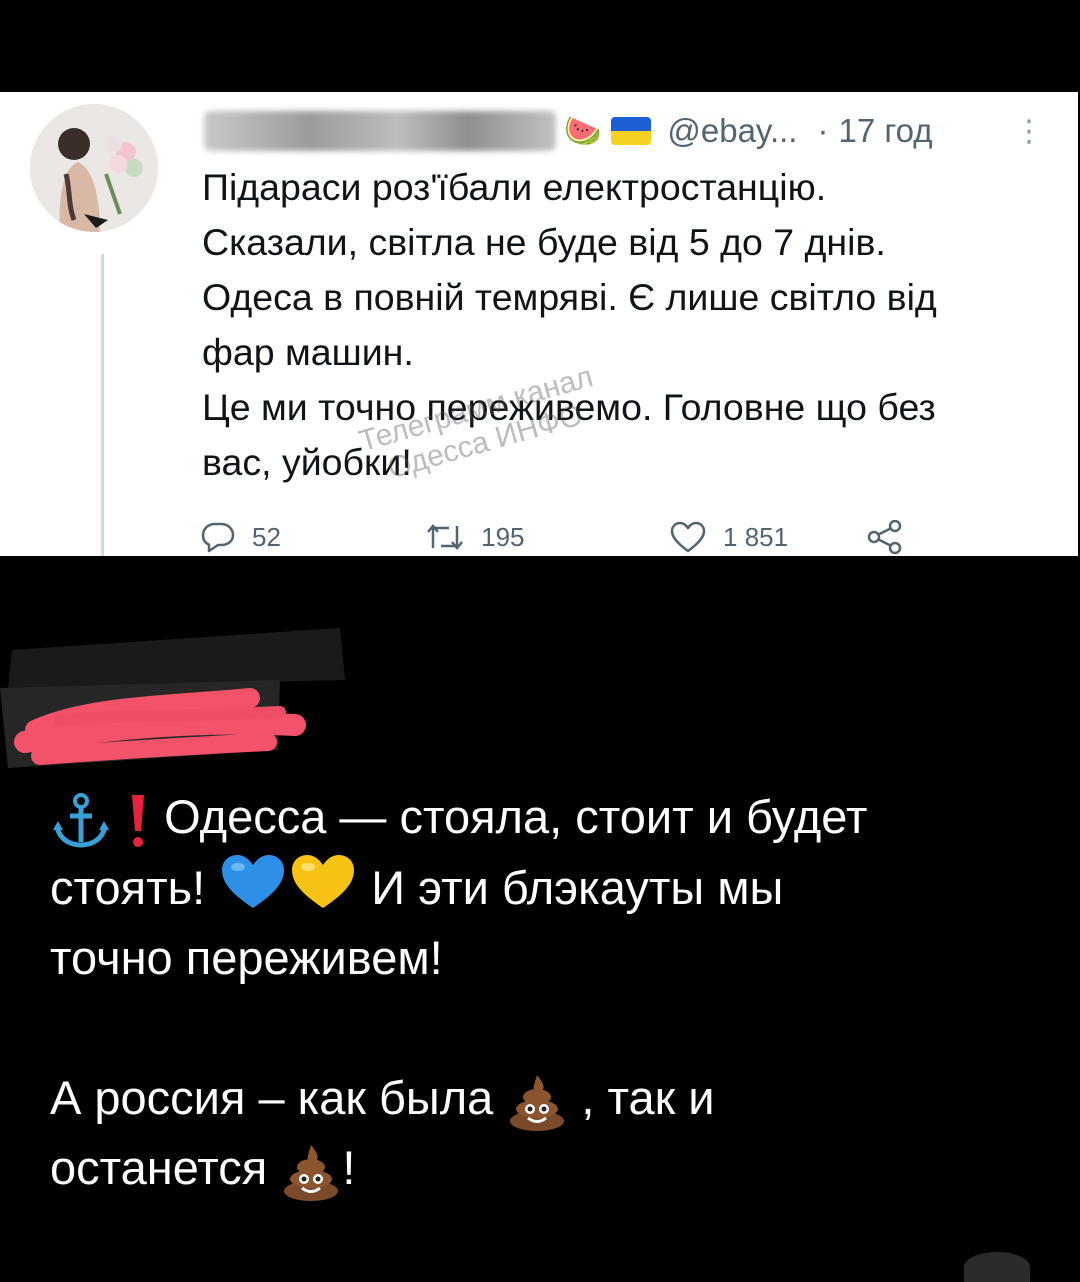 Image resolution: width=1080 pixels, height=1282 pixels. I want to click on scroll-button-peek, so click(997, 1267).